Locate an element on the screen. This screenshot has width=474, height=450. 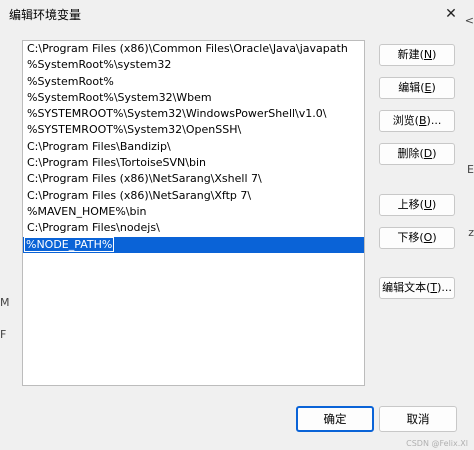
list-item: %MAVEN_HOME%\bin is located at coordinates (193, 212).